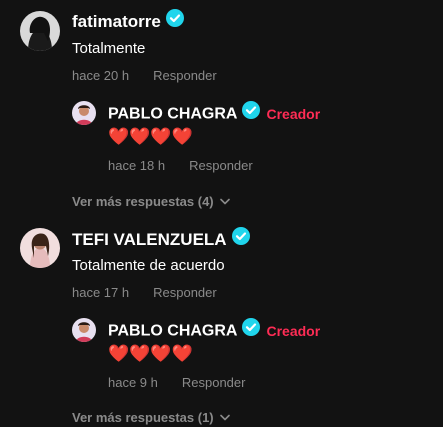  Describe the element at coordinates (176, 382) in the screenshot. I see `comment-meta: hace 9 h Responder` at that location.